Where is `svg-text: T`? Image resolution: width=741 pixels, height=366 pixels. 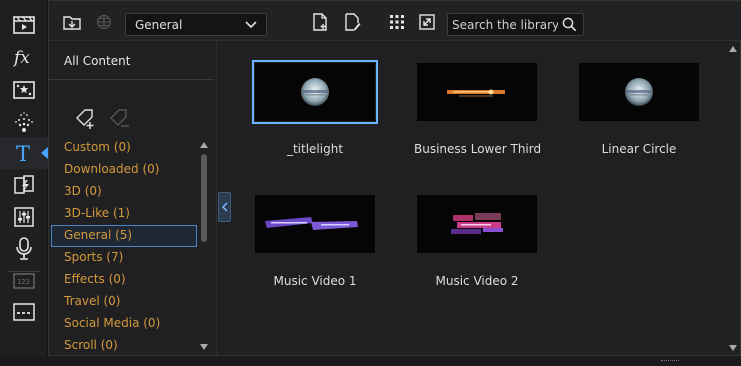 svg-text: T is located at coordinates (23, 153).